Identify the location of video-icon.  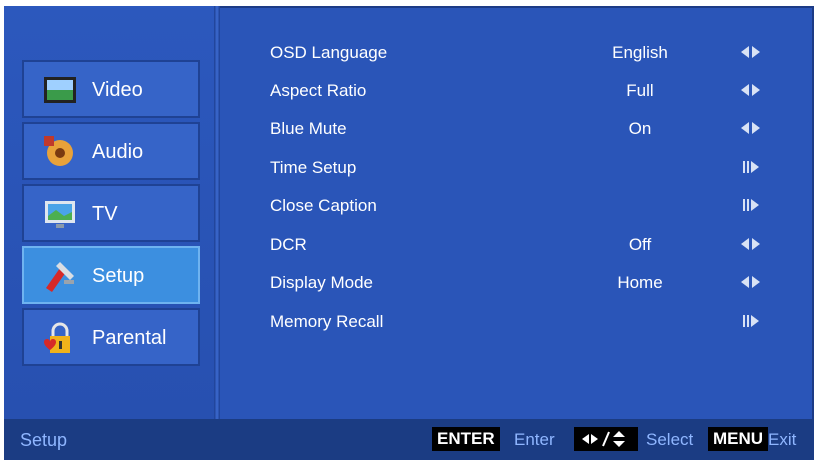
(60, 90).